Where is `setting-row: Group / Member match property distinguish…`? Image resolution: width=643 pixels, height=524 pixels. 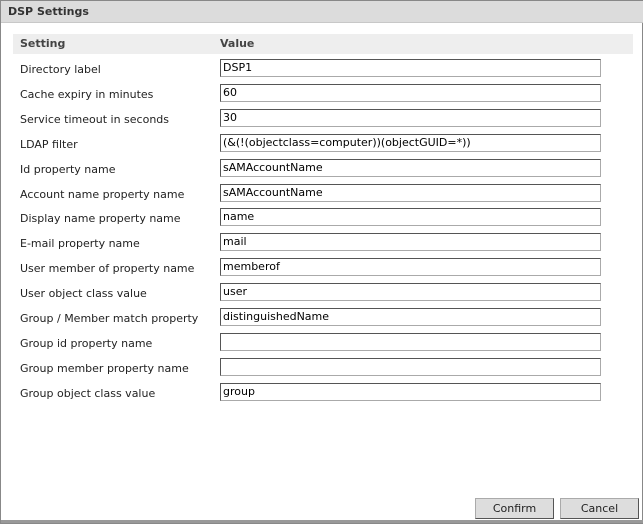 setting-row: Group / Member match property distinguish… is located at coordinates (323, 320).